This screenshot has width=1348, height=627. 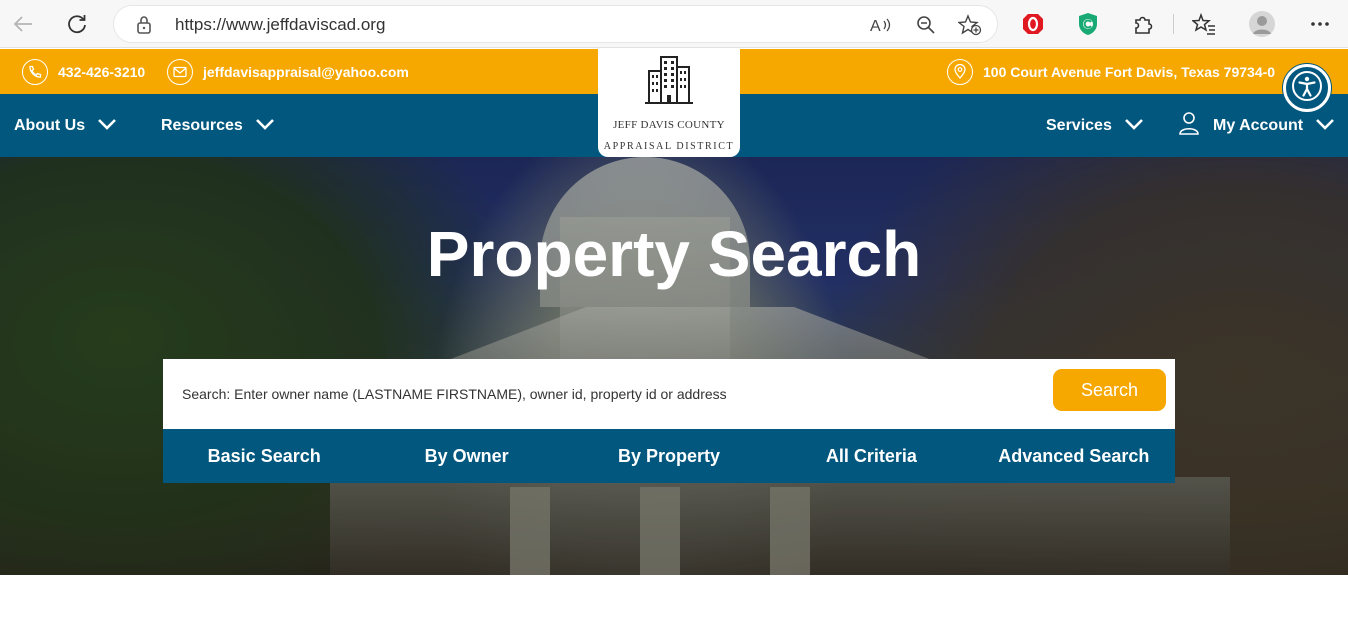 What do you see at coordinates (669, 146) in the screenshot?
I see `logo-line-2: APPRAISAL DISTRICT` at bounding box center [669, 146].